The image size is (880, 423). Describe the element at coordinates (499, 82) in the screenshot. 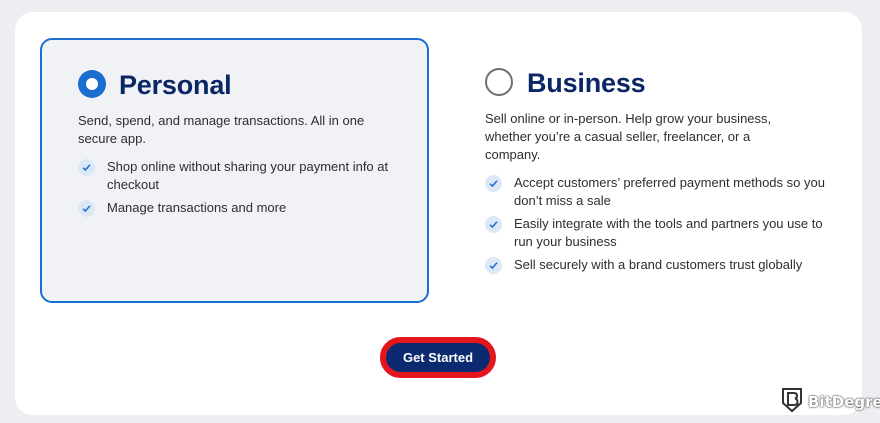

I see `business-radio-unselected-icon` at that location.